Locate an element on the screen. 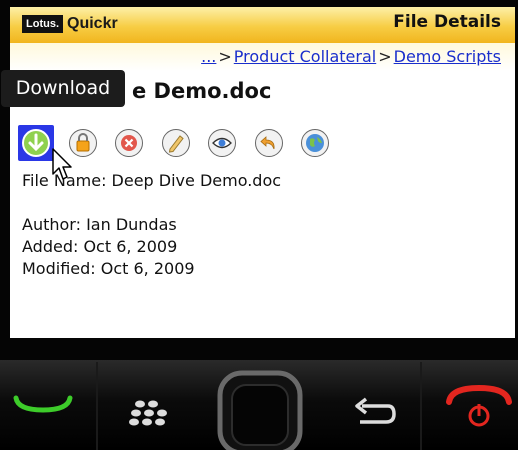  back-key-icon is located at coordinates (375, 414).